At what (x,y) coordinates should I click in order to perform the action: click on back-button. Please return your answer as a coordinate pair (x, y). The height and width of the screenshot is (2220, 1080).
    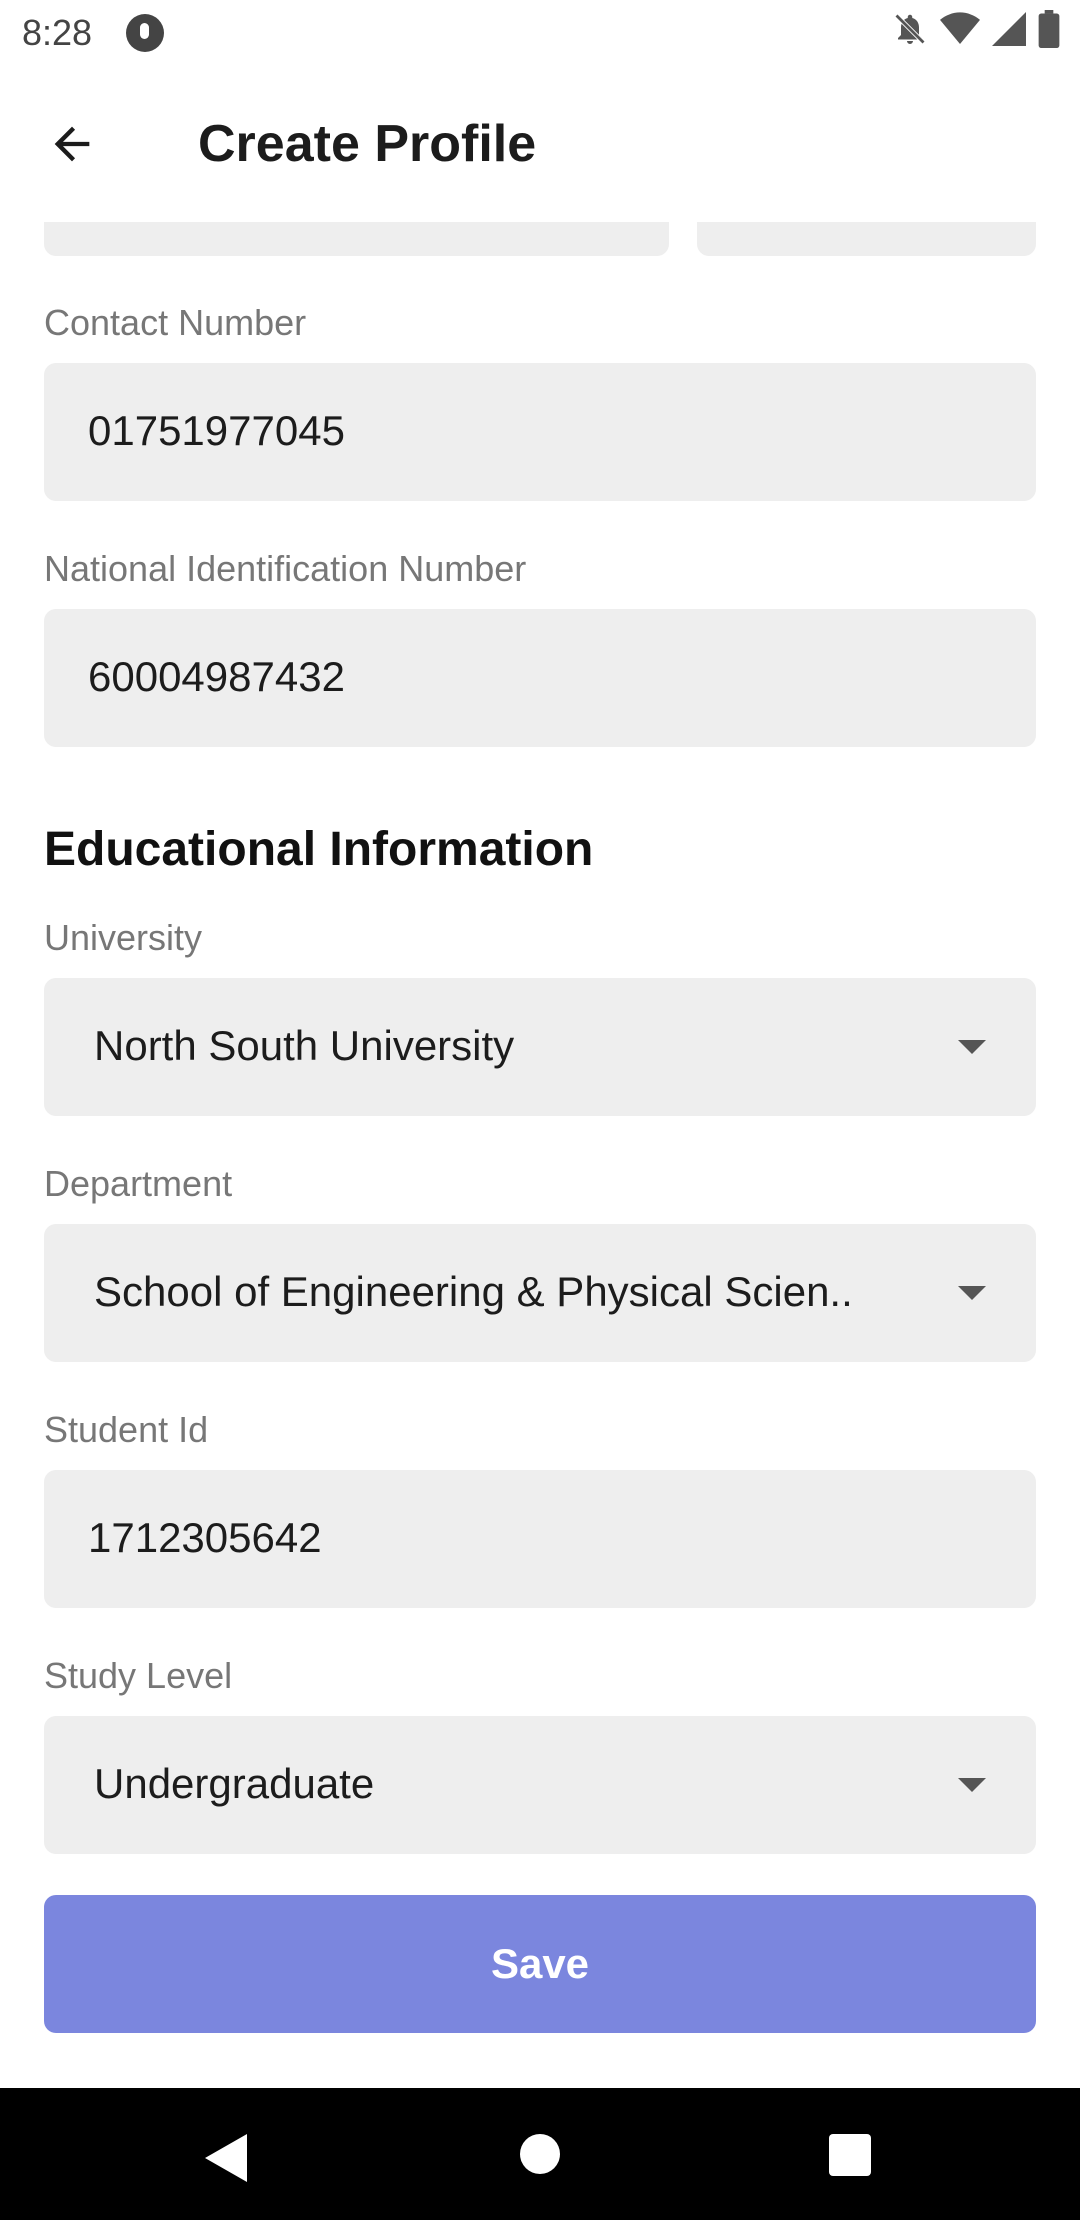
    Looking at the image, I should click on (72, 144).